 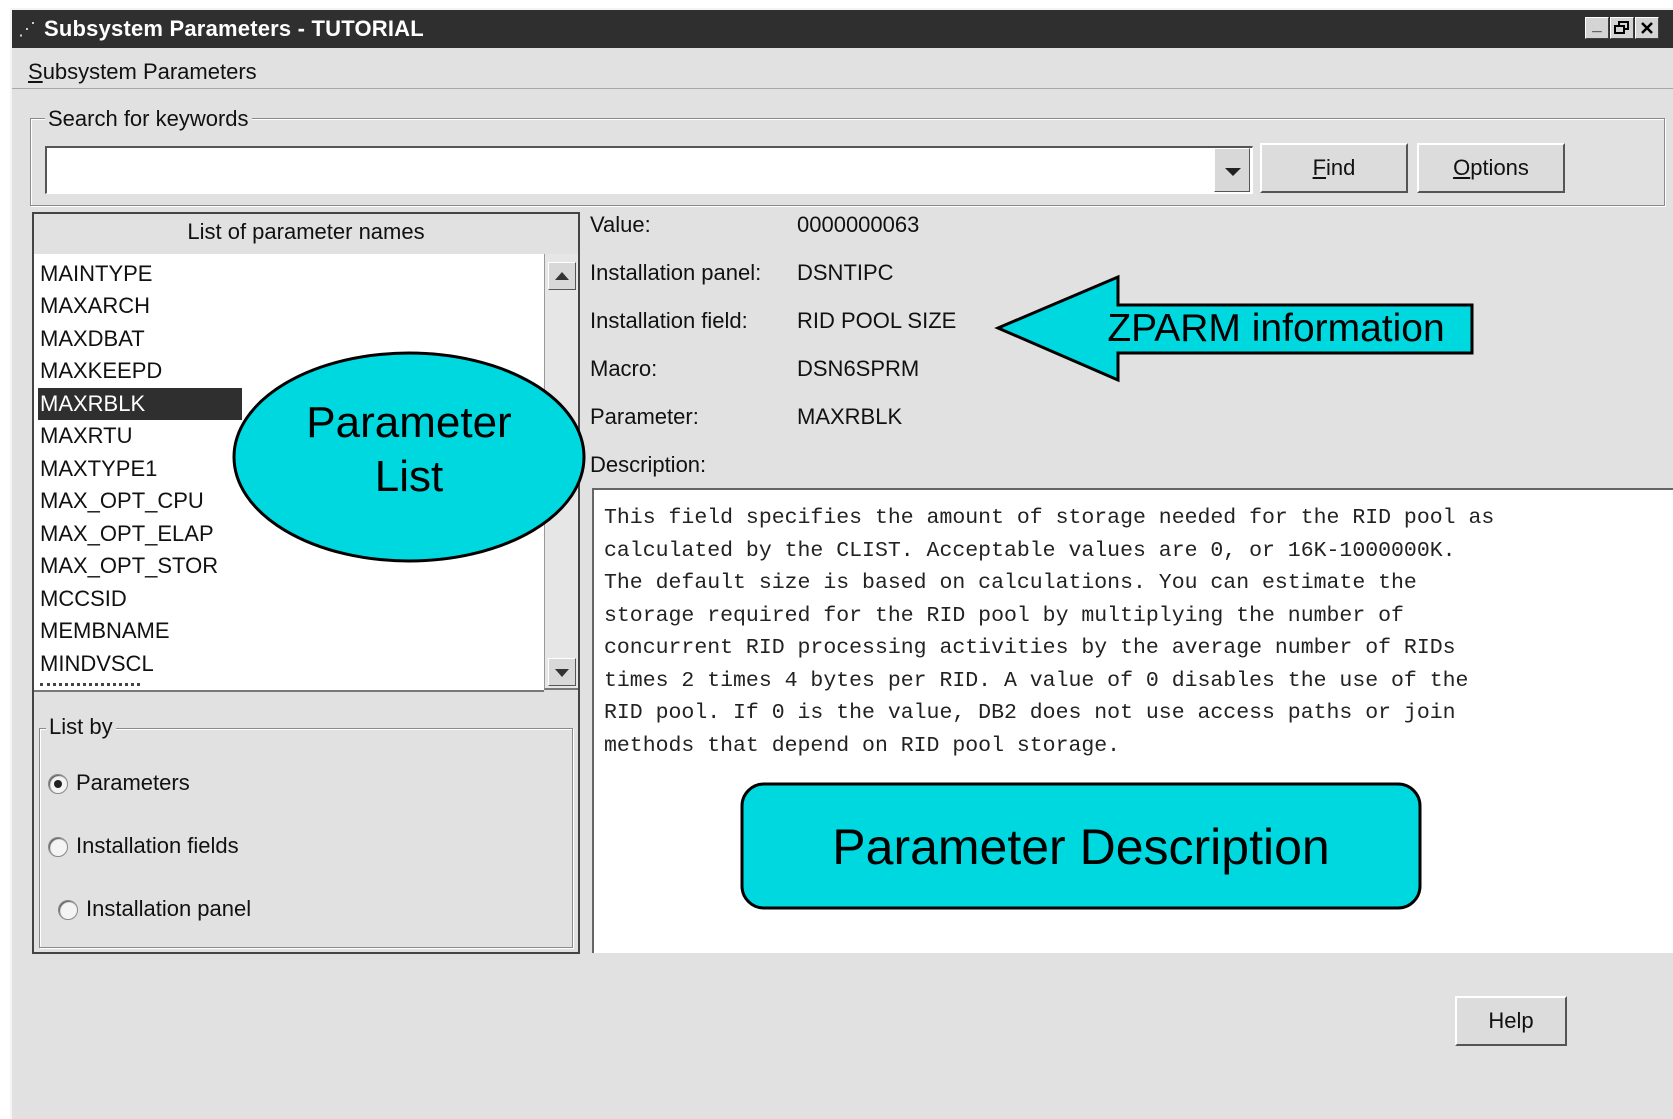 What do you see at coordinates (409, 422) in the screenshot?
I see `callout-line: Parameter` at bounding box center [409, 422].